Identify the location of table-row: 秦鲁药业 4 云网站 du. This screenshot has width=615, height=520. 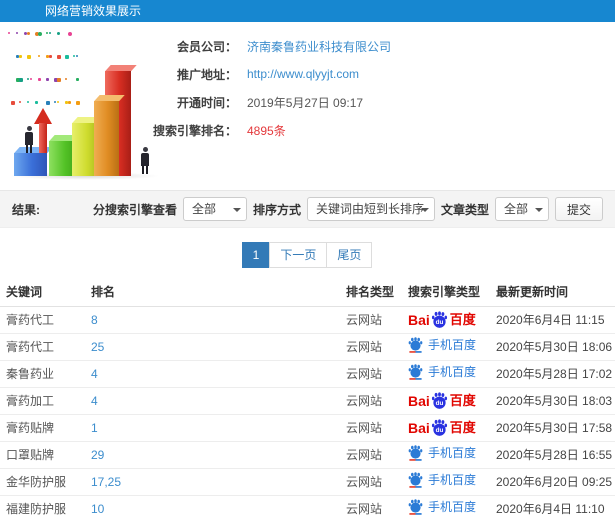
(307, 374).